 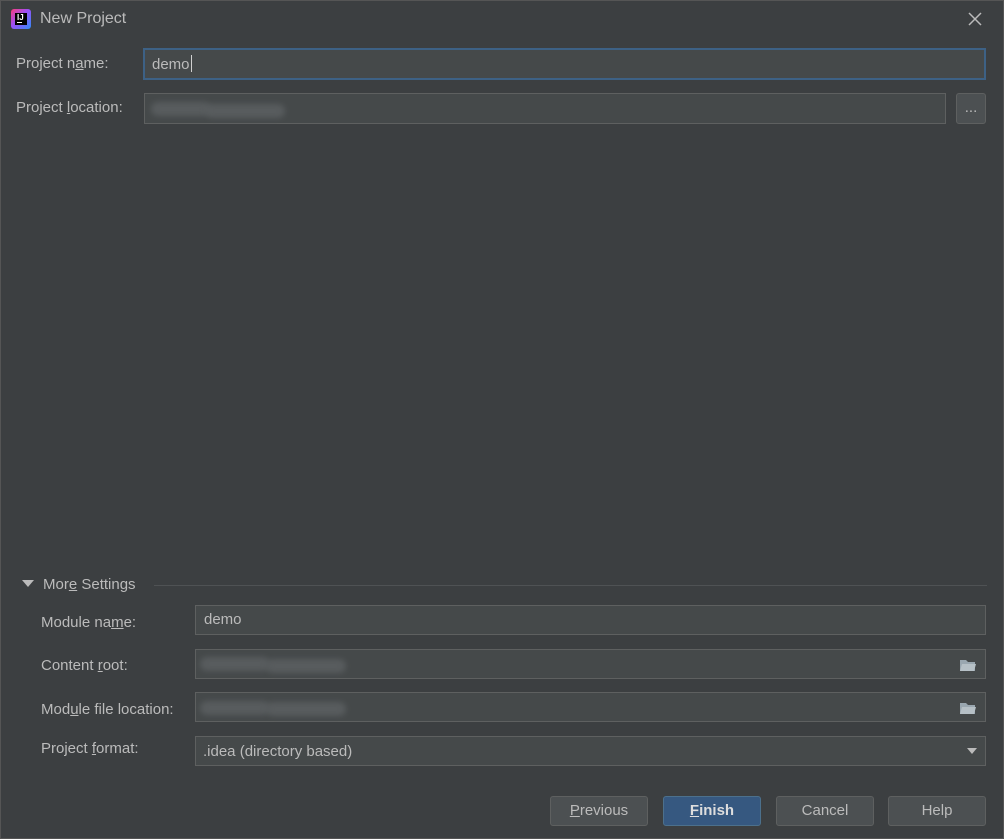 I want to click on close-icon, so click(x=975, y=19).